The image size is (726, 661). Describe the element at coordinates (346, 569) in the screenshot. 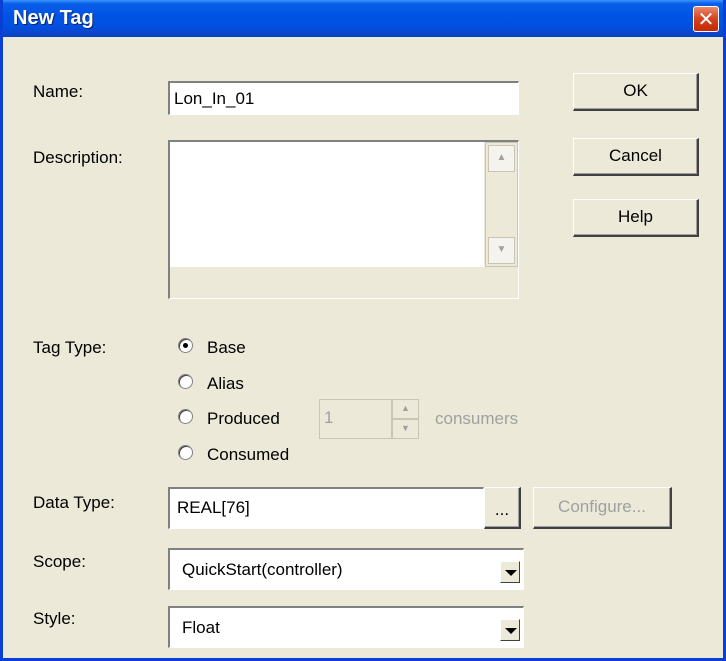

I see `scope-select: QuickStart(controller)` at that location.